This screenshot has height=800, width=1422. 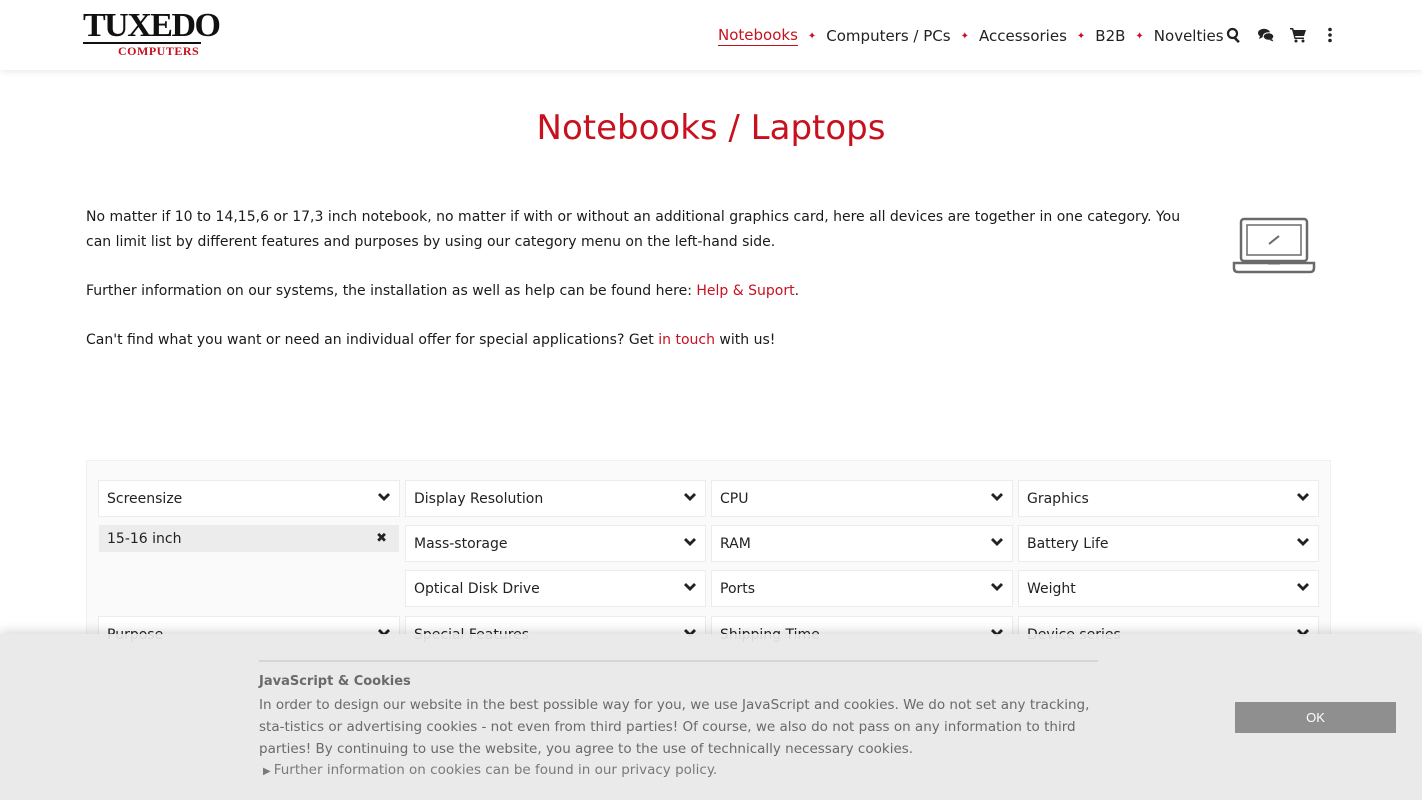 What do you see at coordinates (1110, 36) in the screenshot?
I see `nav-item-b2b: B2B` at bounding box center [1110, 36].